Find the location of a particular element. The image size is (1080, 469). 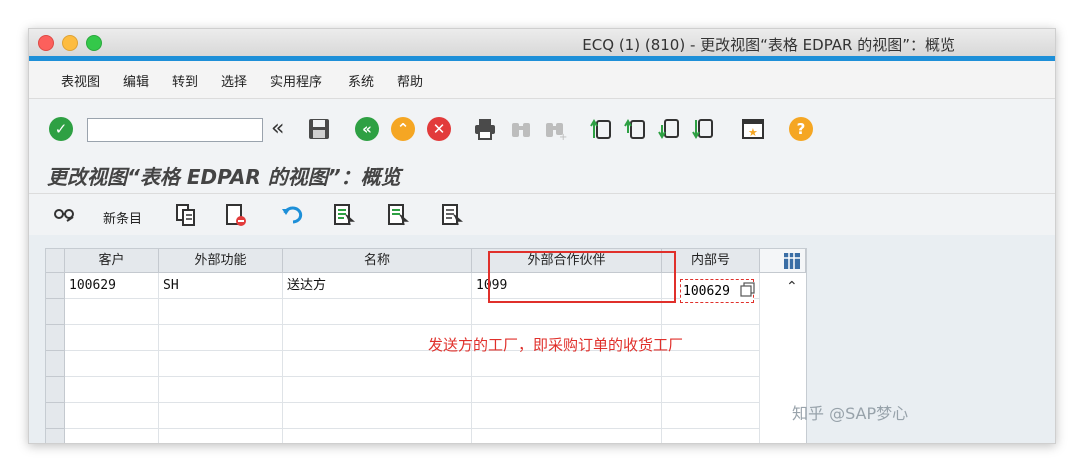

exit-icon: ⌃ is located at coordinates (403, 129).